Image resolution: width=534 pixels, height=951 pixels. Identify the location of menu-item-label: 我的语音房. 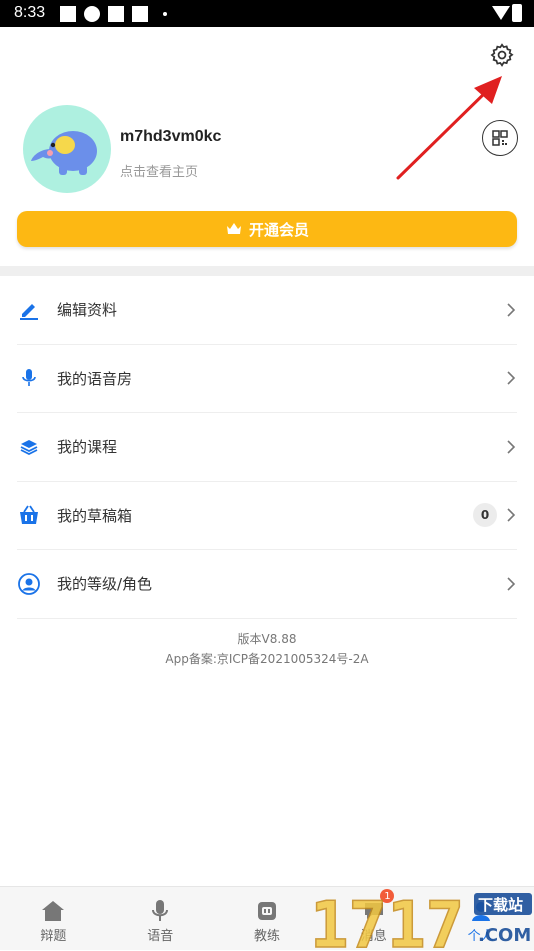
(95, 378).